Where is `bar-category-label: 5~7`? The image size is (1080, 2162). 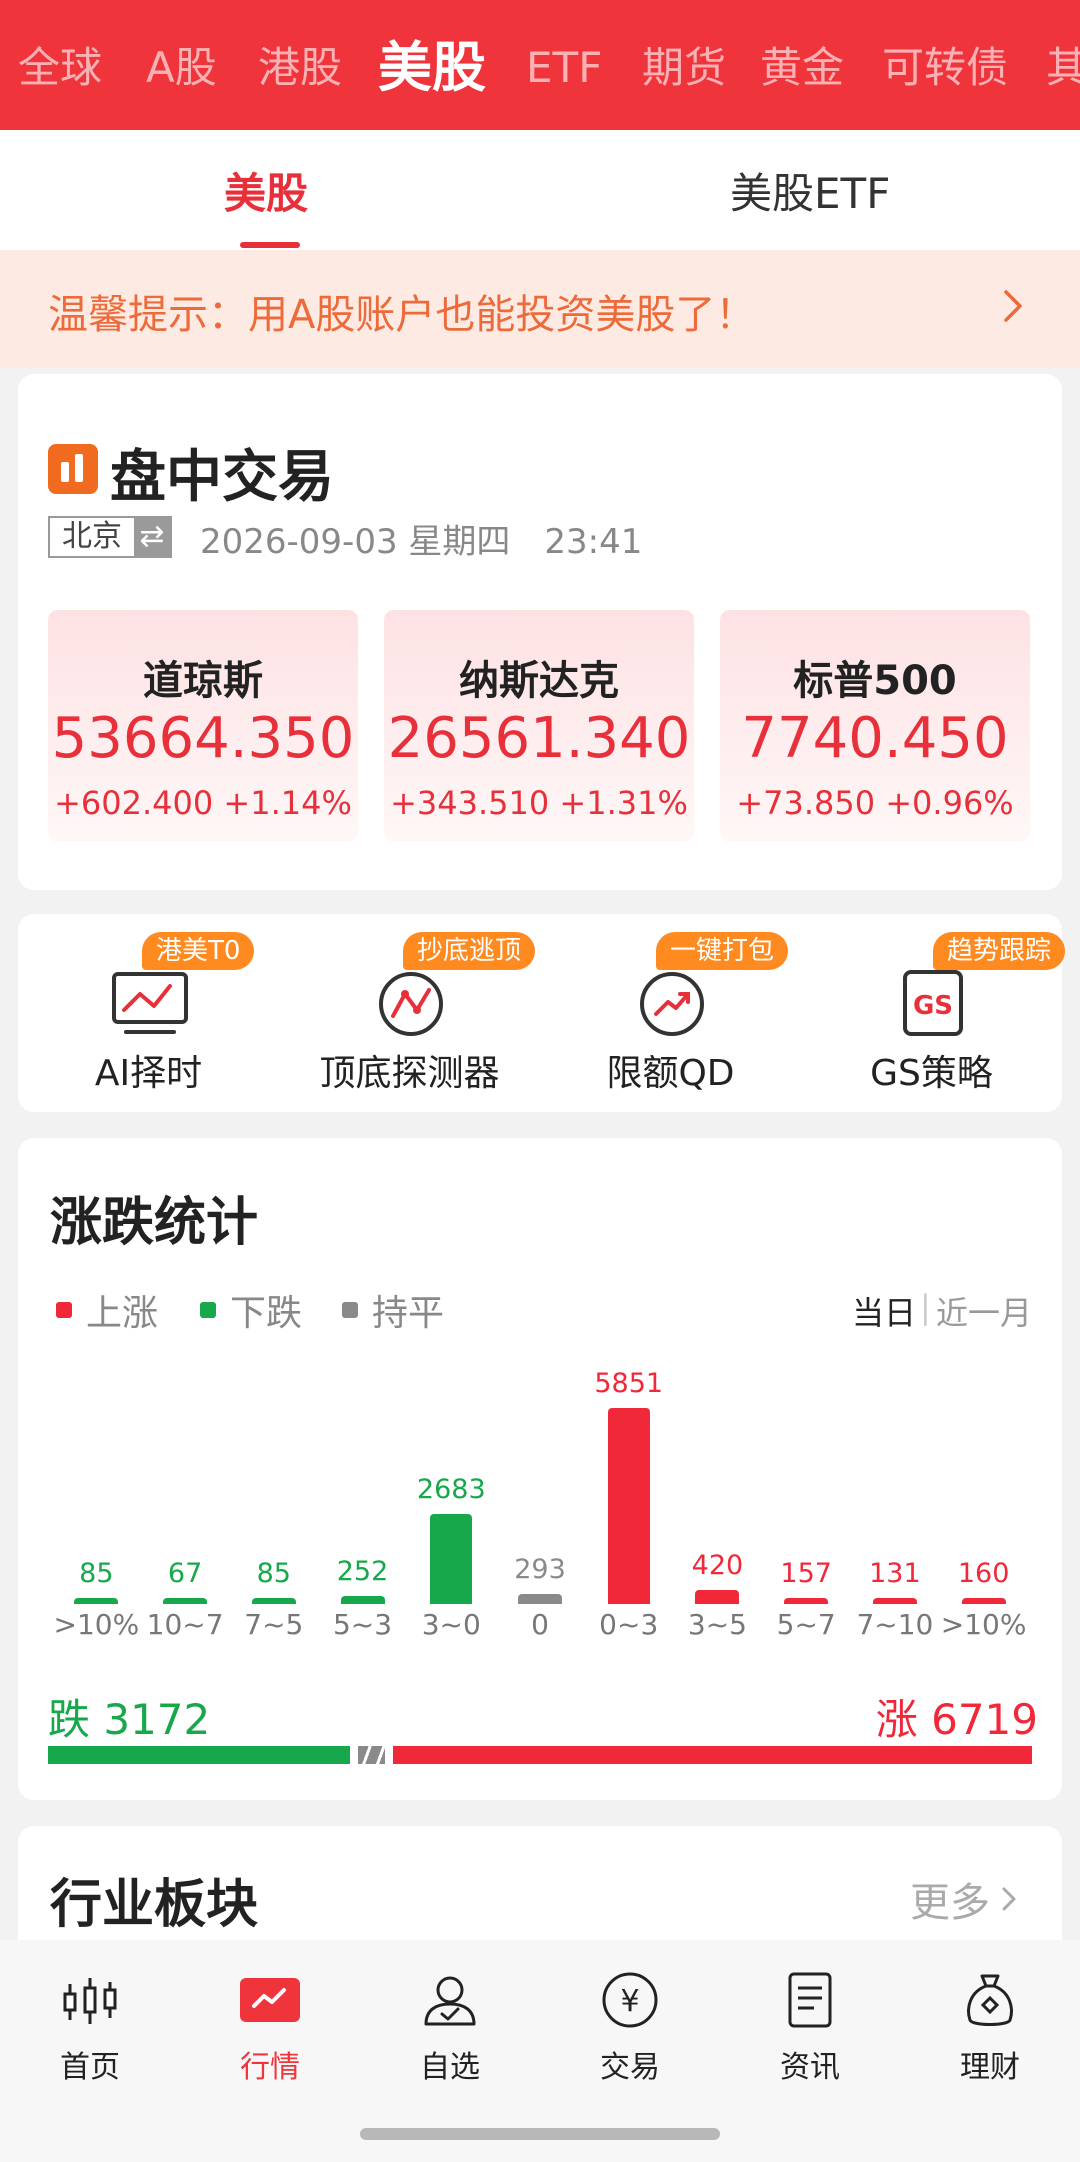
bar-category-label: 5~7 is located at coordinates (806, 1624).